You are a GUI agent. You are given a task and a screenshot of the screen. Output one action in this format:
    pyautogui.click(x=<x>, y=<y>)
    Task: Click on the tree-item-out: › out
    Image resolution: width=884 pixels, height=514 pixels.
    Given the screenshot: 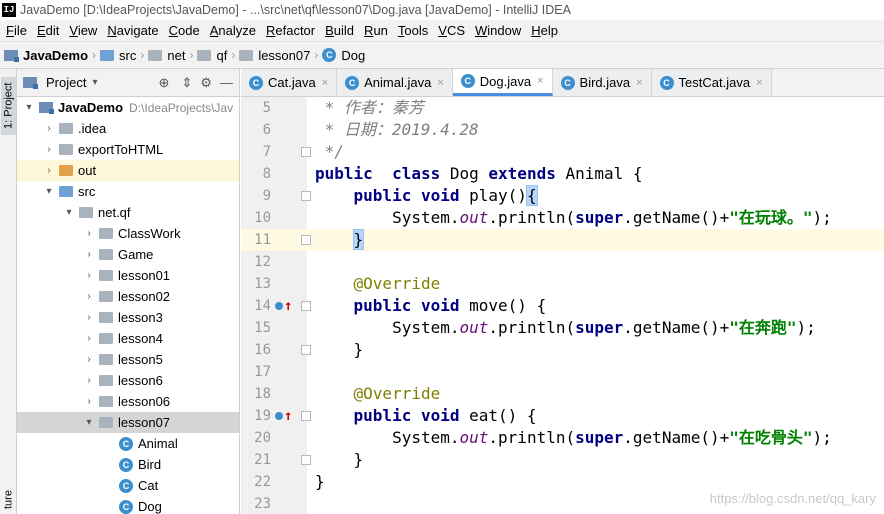 What is the action you would take?
    pyautogui.click(x=128, y=170)
    